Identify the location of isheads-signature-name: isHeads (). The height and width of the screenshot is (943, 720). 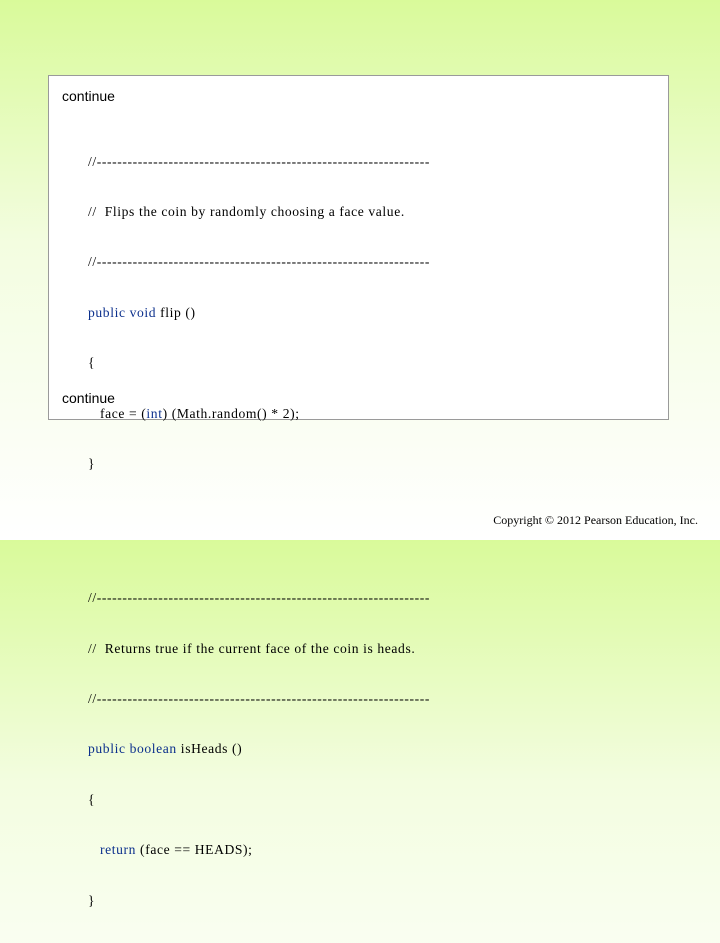
(209, 749).